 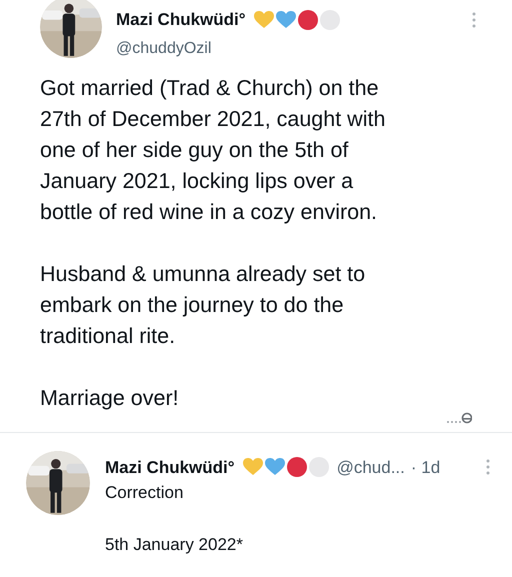 What do you see at coordinates (425, 467) in the screenshot?
I see `tweet-time: · 1d` at bounding box center [425, 467].